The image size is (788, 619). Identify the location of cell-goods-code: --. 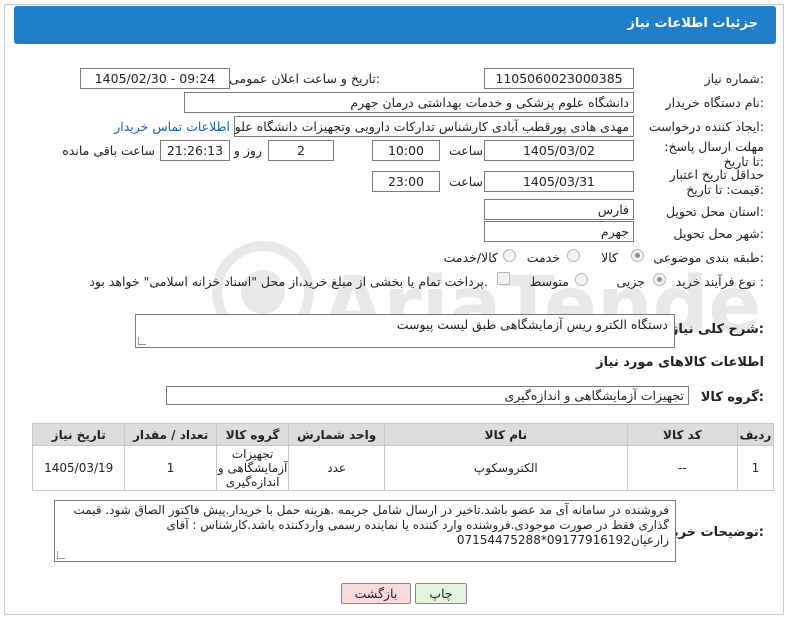
(682, 468).